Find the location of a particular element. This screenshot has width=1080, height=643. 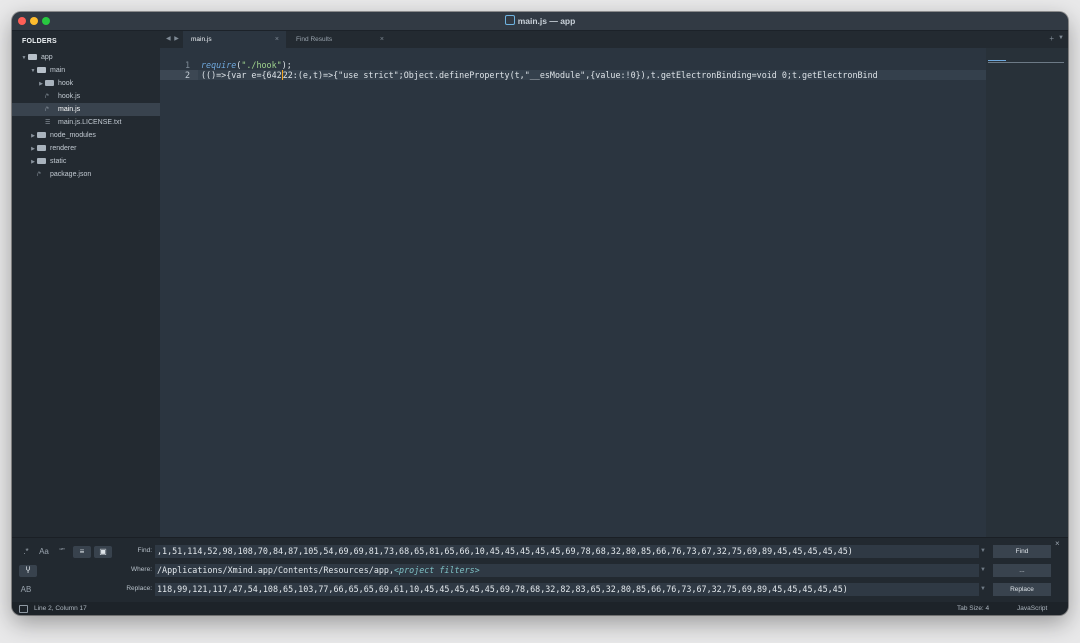

find-button: Find is located at coordinates (1022, 551).